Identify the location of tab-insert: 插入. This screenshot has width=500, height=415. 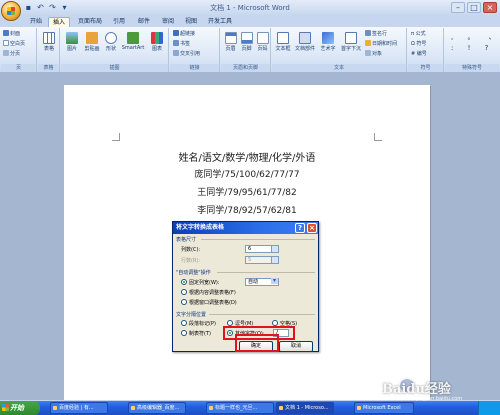
(59, 22).